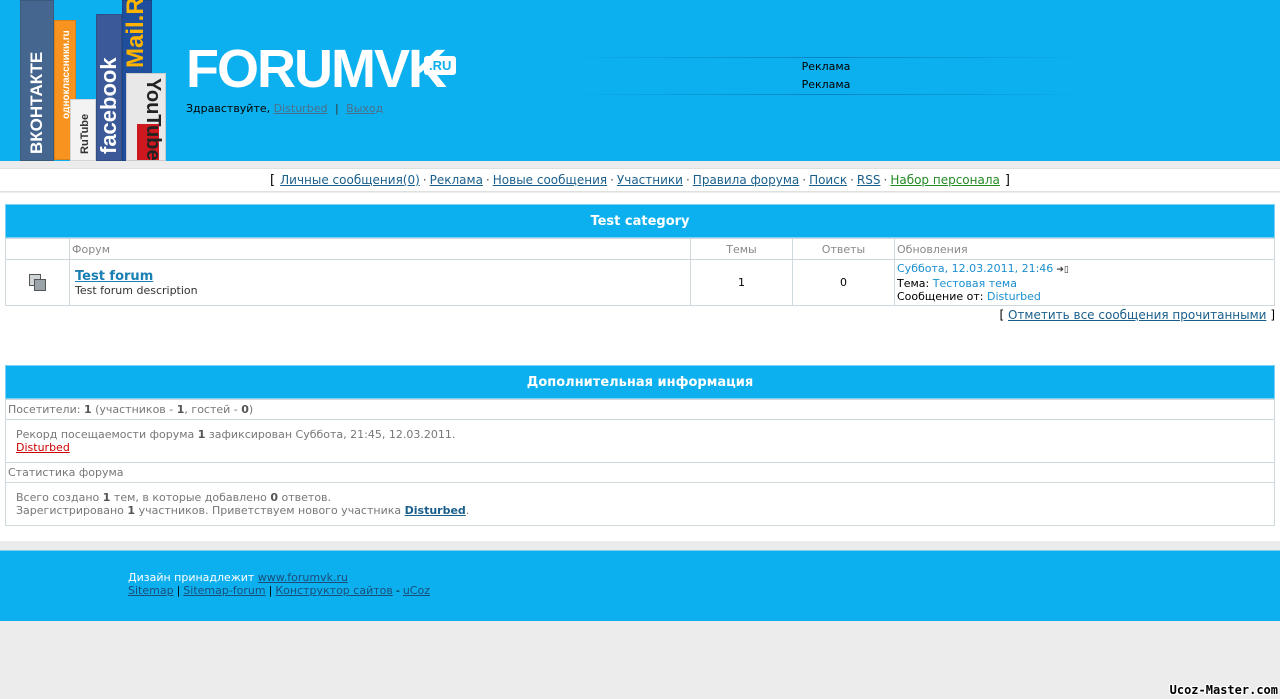 The image size is (1280, 699). I want to click on footer-site-builder-link: Конструктор сайтов, so click(334, 590).